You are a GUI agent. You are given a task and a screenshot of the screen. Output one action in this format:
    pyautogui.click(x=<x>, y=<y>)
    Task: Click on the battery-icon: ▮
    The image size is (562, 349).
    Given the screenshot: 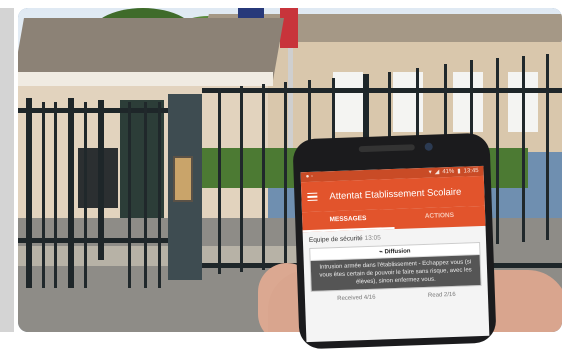 What is the action you would take?
    pyautogui.click(x=459, y=171)
    